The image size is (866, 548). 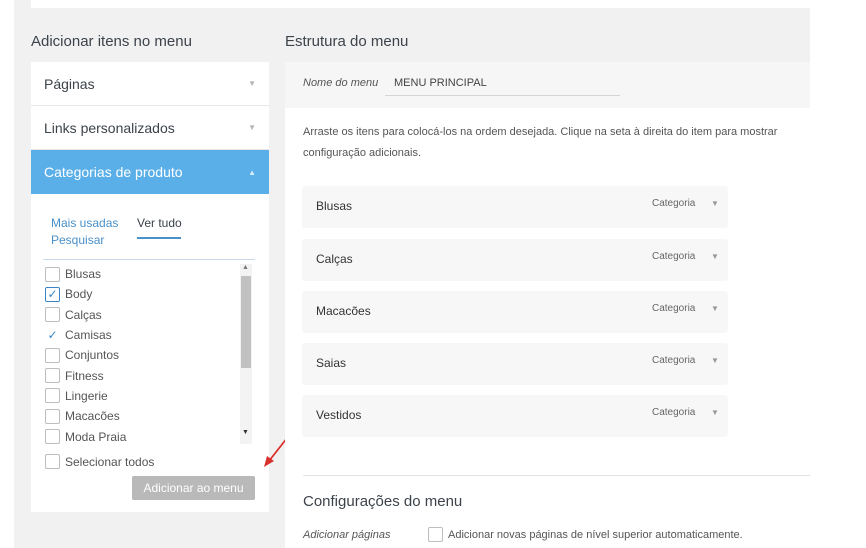 What do you see at coordinates (347, 535) in the screenshot?
I see `add-pages-label: Adicionar páginas` at bounding box center [347, 535].